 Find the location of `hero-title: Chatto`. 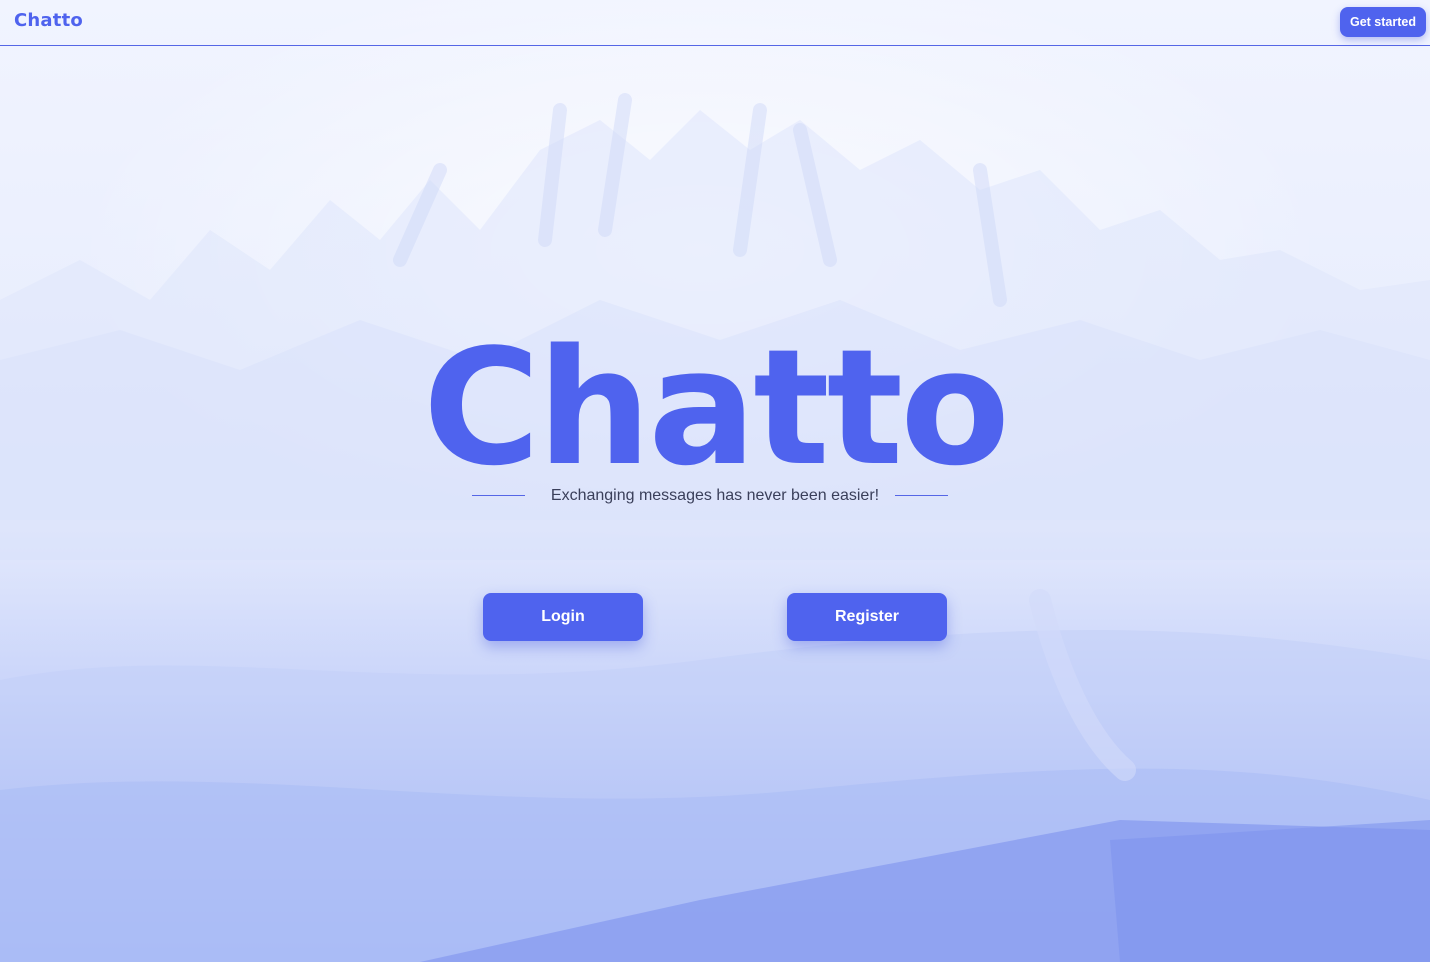

hero-title: Chatto is located at coordinates (716, 407).